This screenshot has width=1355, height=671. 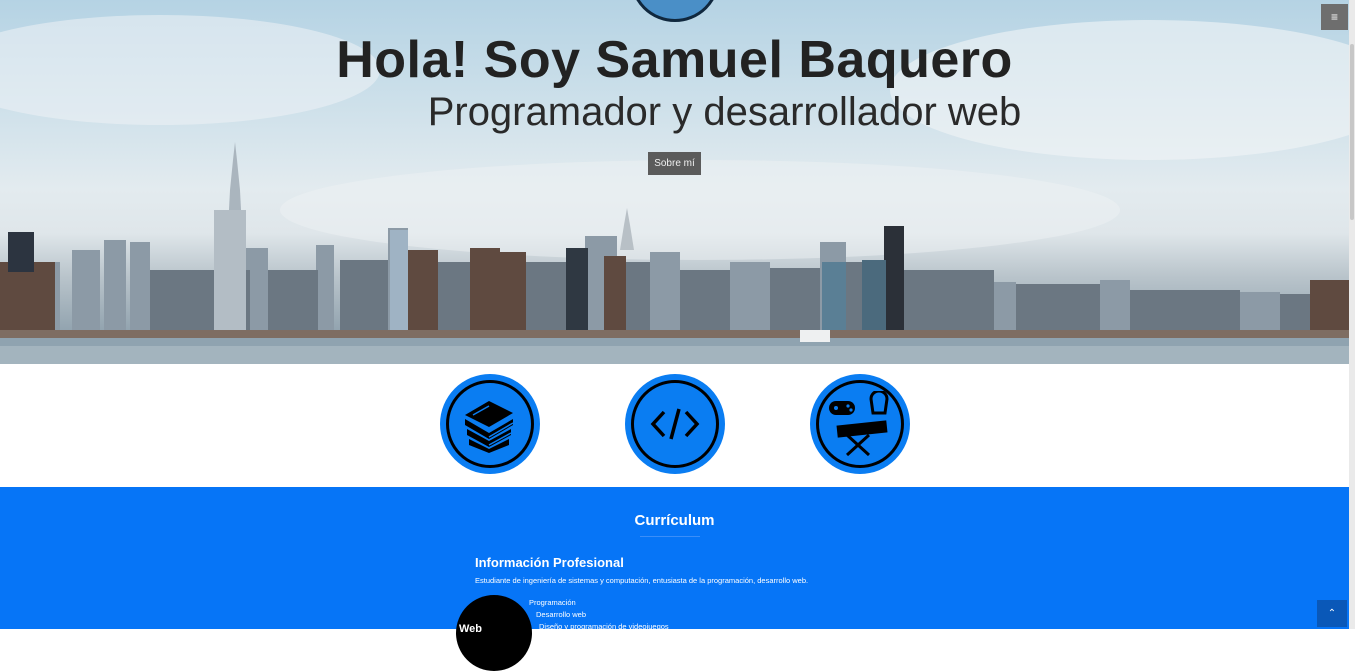 What do you see at coordinates (561, 614) in the screenshot?
I see `list-item: Desarrollo web` at bounding box center [561, 614].